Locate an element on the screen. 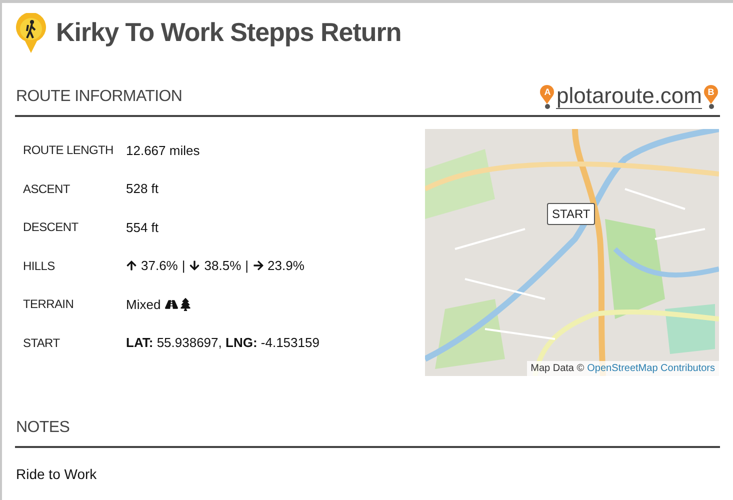 Image resolution: width=733 pixels, height=500 pixels. row-label: DESCENT is located at coordinates (51, 227).